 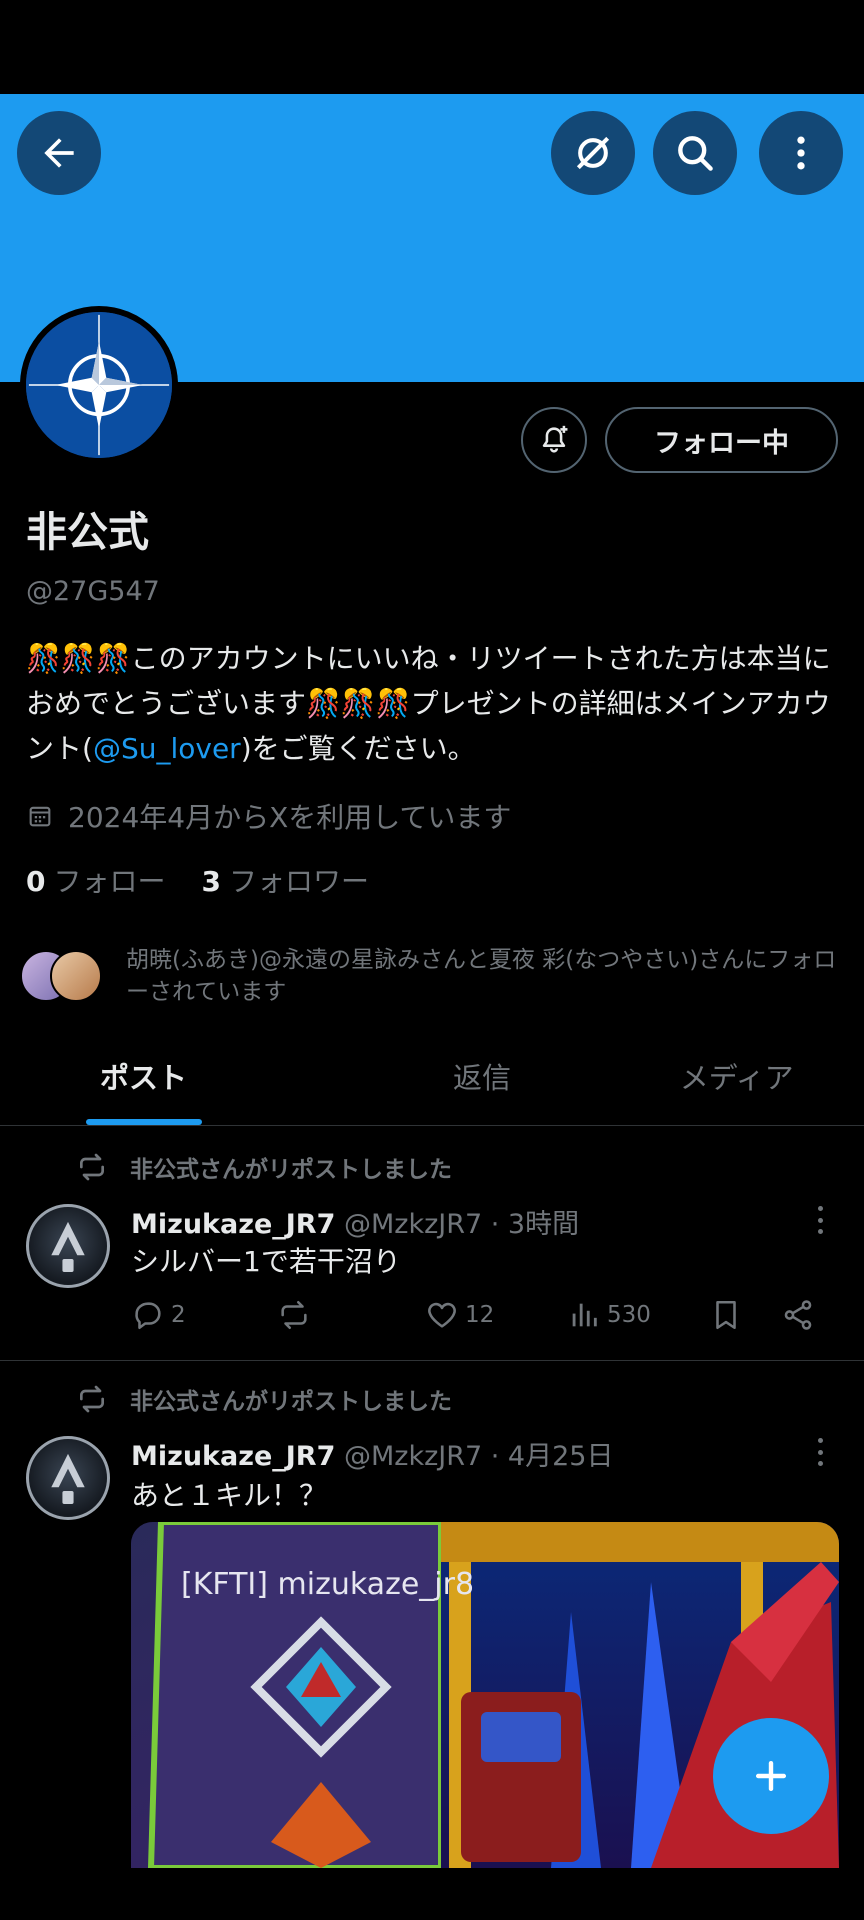 I want to click on avatar, so click(x=76, y=976).